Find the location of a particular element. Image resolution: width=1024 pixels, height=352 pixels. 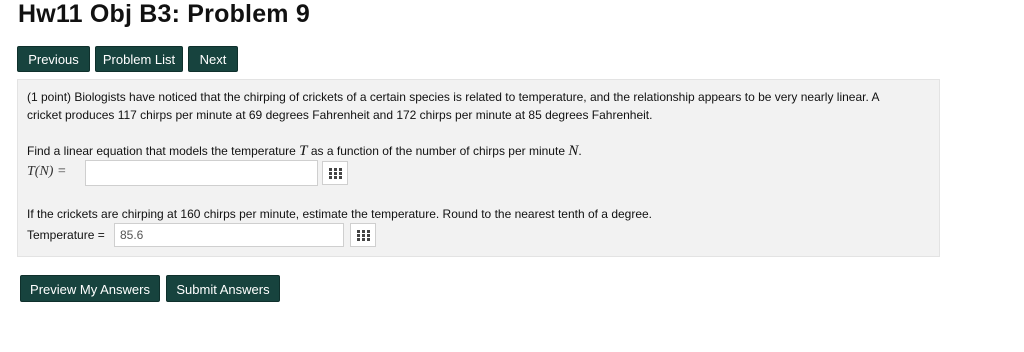

variable-n: N is located at coordinates (573, 151).